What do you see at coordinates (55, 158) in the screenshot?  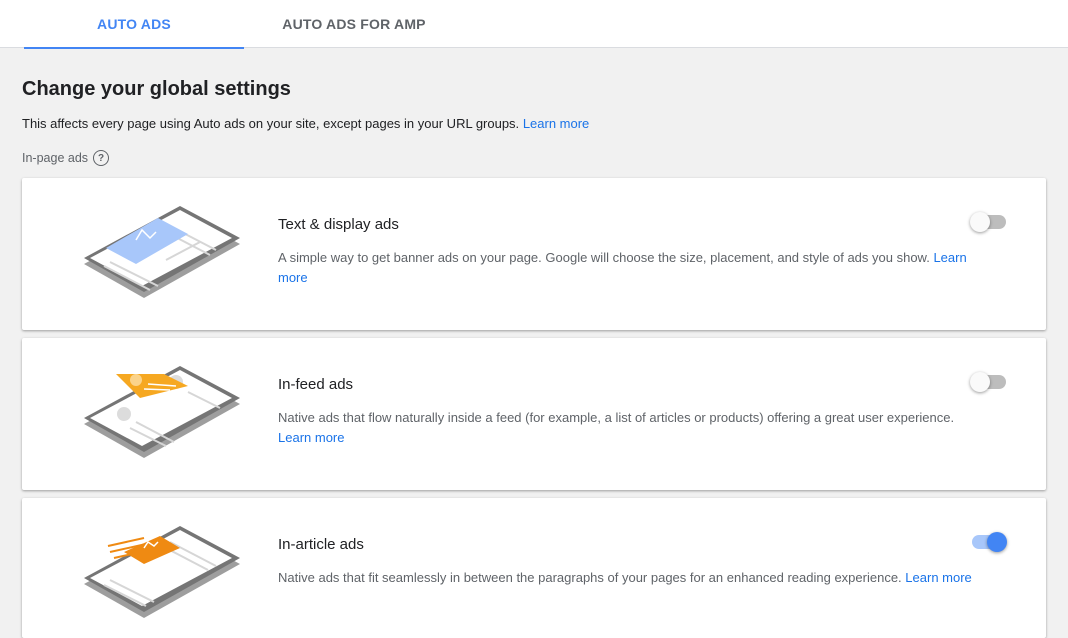 I see `section-label-text: In-page ads` at bounding box center [55, 158].